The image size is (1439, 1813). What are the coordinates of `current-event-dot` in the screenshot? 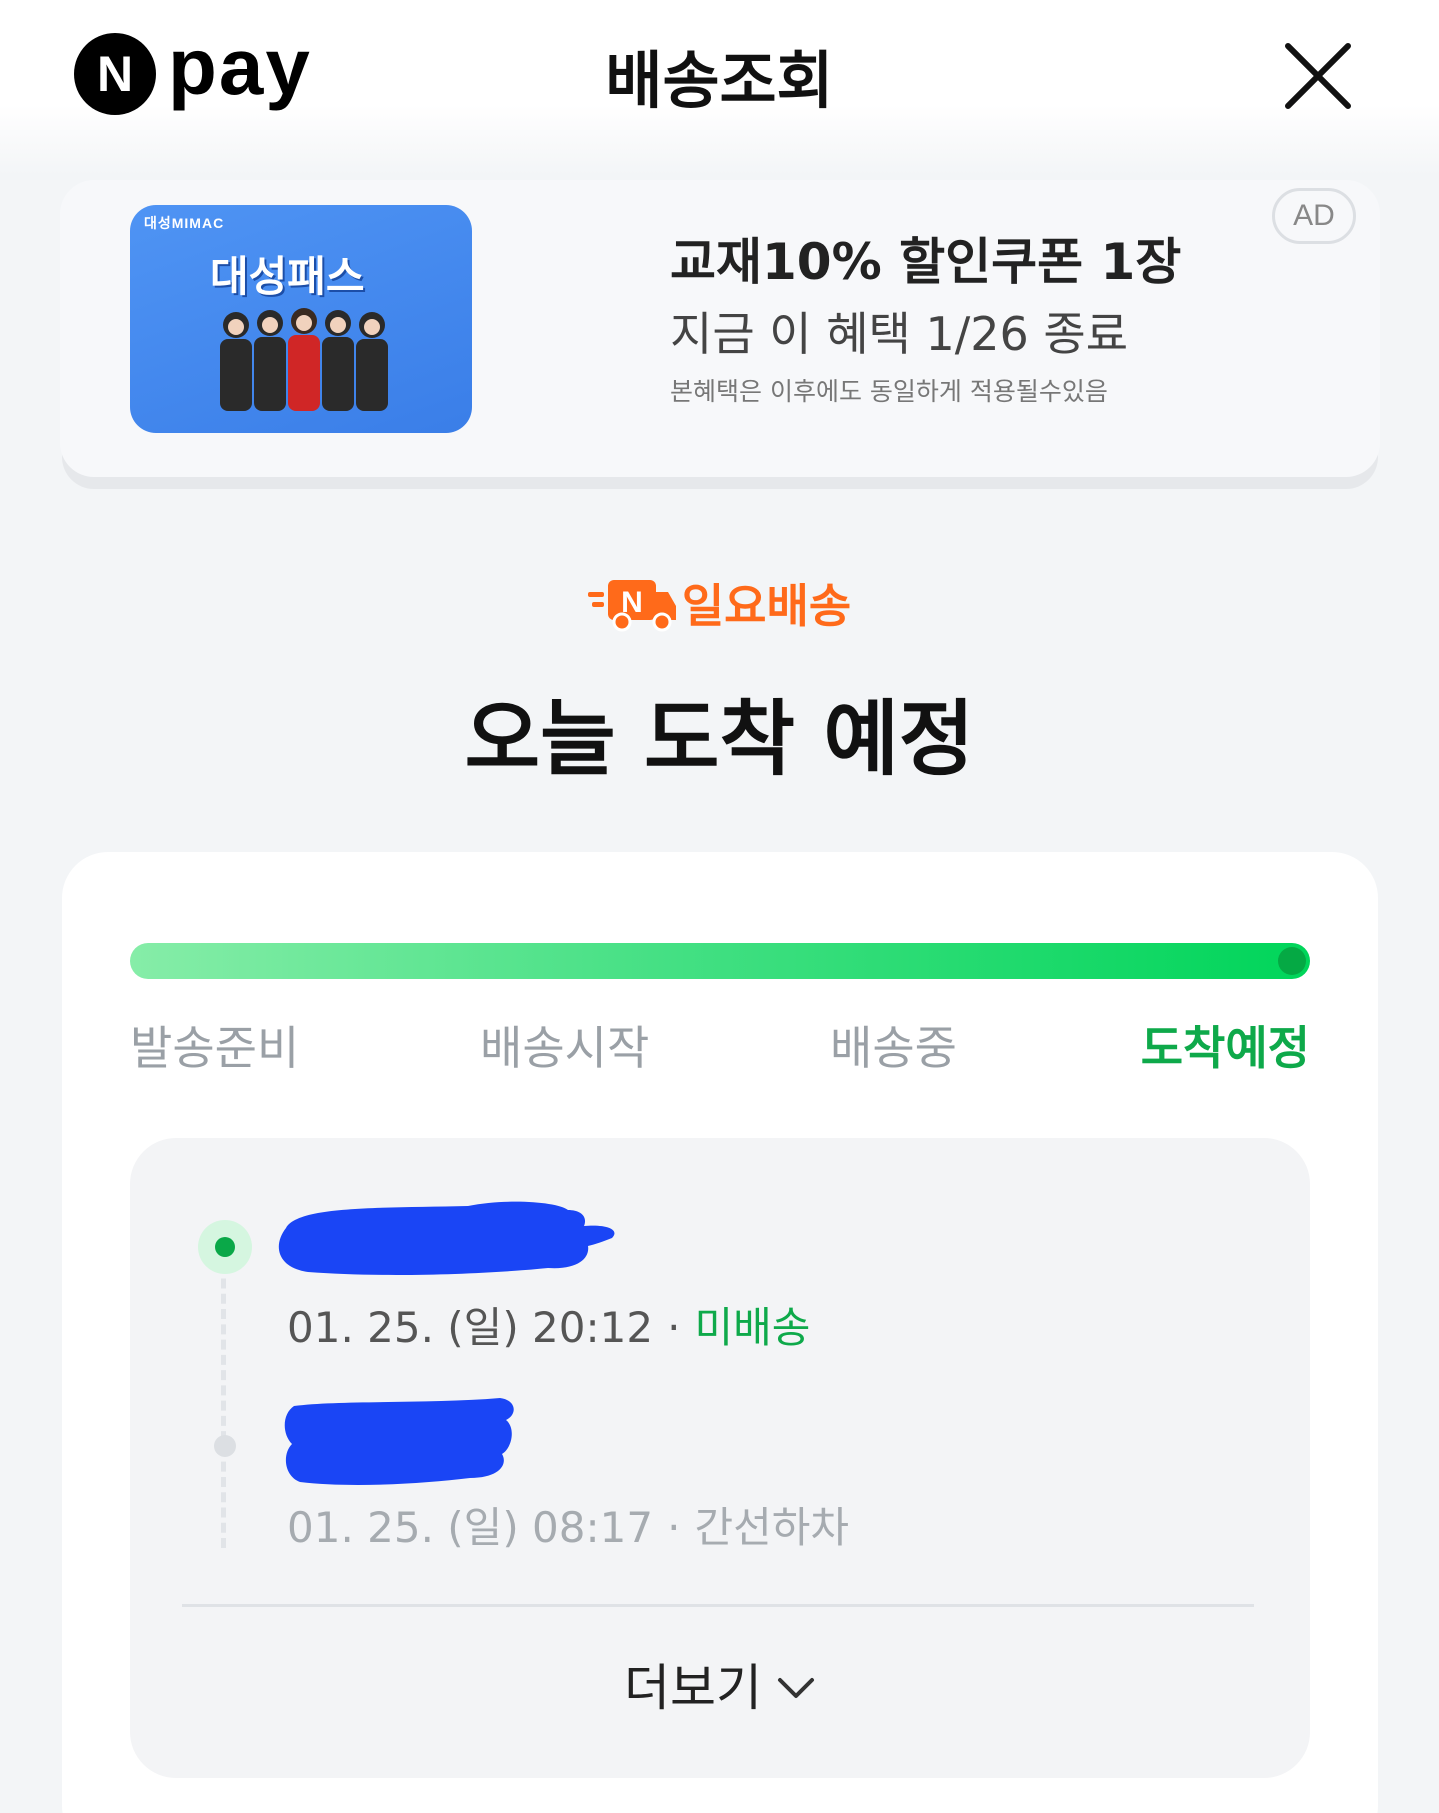 It's located at (225, 1247).